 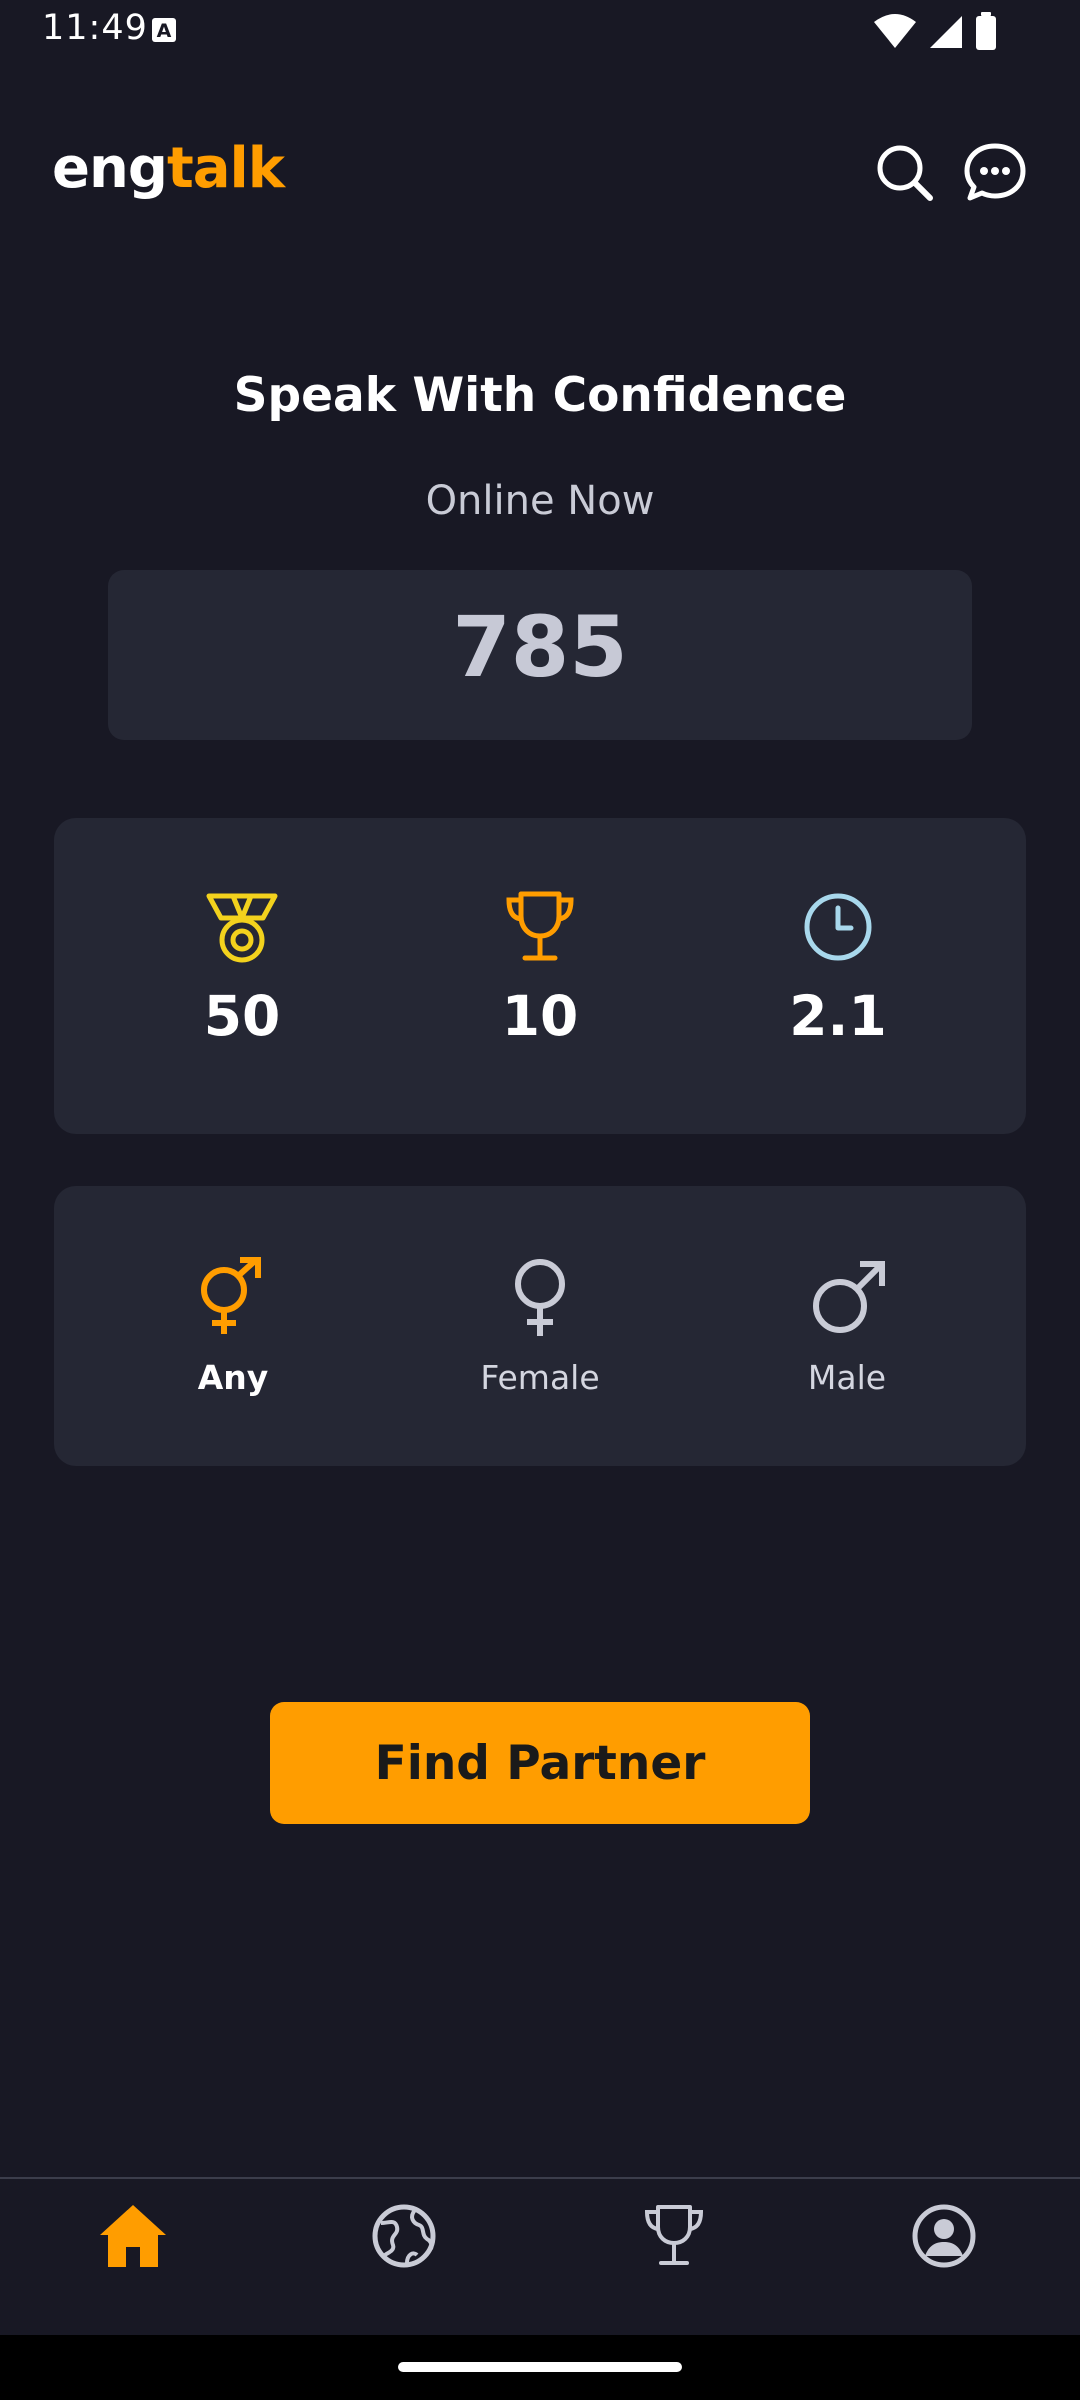 What do you see at coordinates (946, 32) in the screenshot?
I see `cellular-signal-icon` at bounding box center [946, 32].